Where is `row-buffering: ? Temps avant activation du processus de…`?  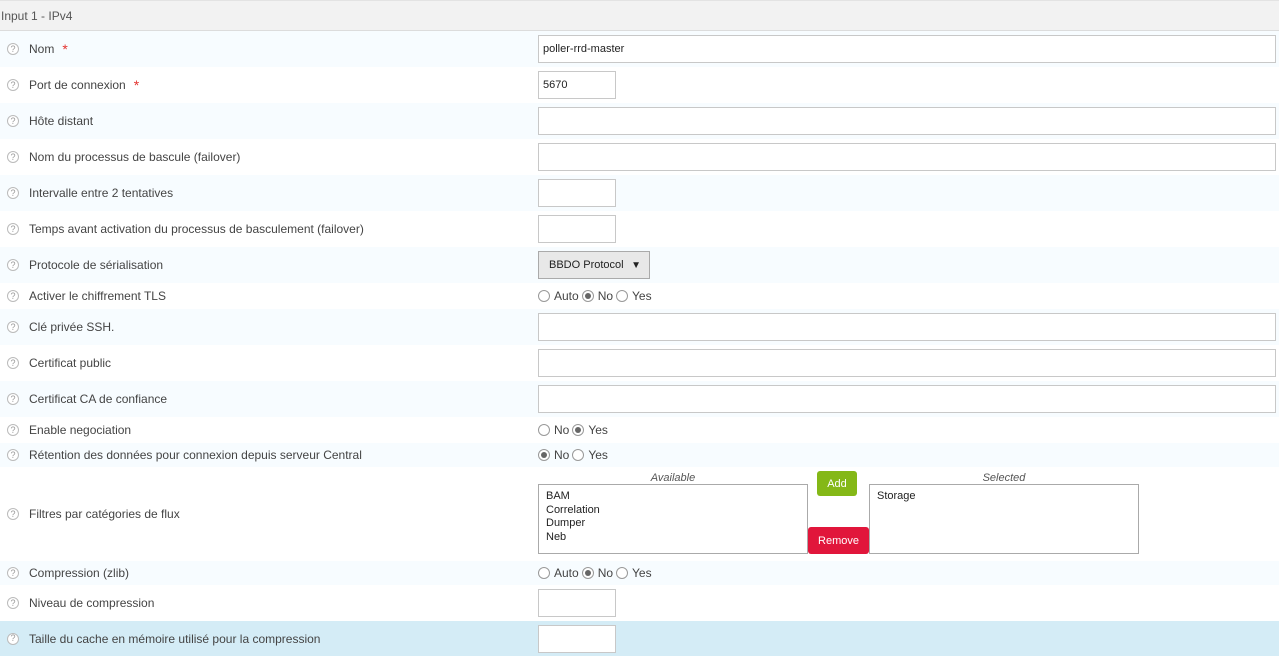
row-buffering: ? Temps avant activation du processus de… is located at coordinates (639, 229).